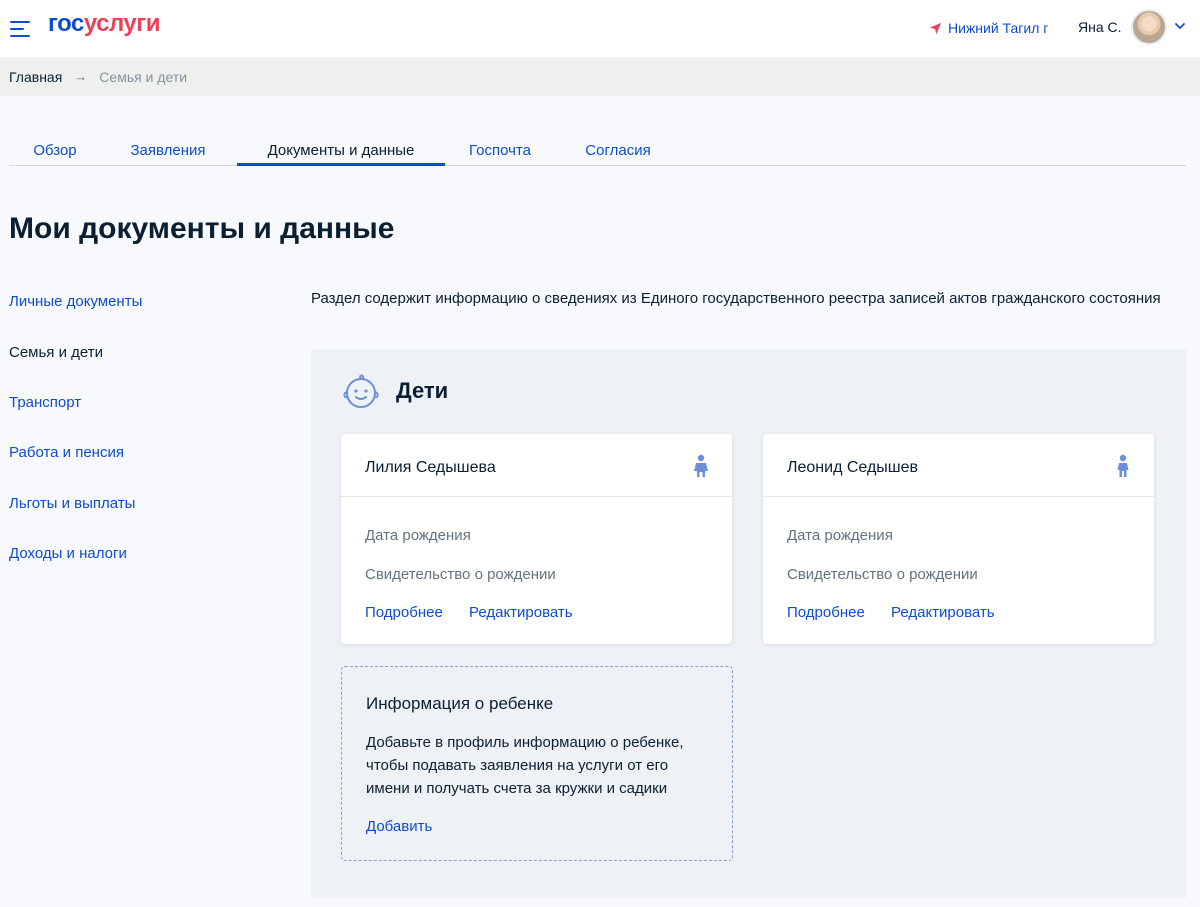 The width and height of the screenshot is (1200, 907). What do you see at coordinates (430, 467) in the screenshot?
I see `child-name: Лилия Седышева` at bounding box center [430, 467].